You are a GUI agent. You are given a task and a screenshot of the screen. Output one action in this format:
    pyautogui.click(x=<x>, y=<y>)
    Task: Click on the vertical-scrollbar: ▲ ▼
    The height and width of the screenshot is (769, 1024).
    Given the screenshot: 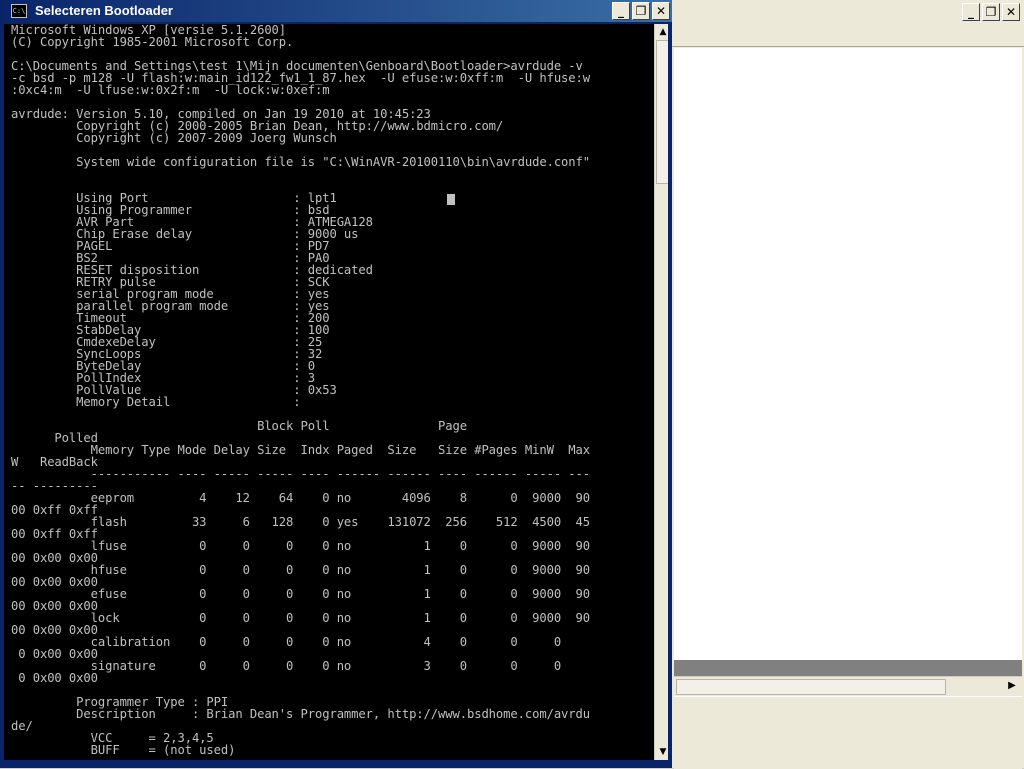 What is the action you would take?
    pyautogui.click(x=661, y=392)
    